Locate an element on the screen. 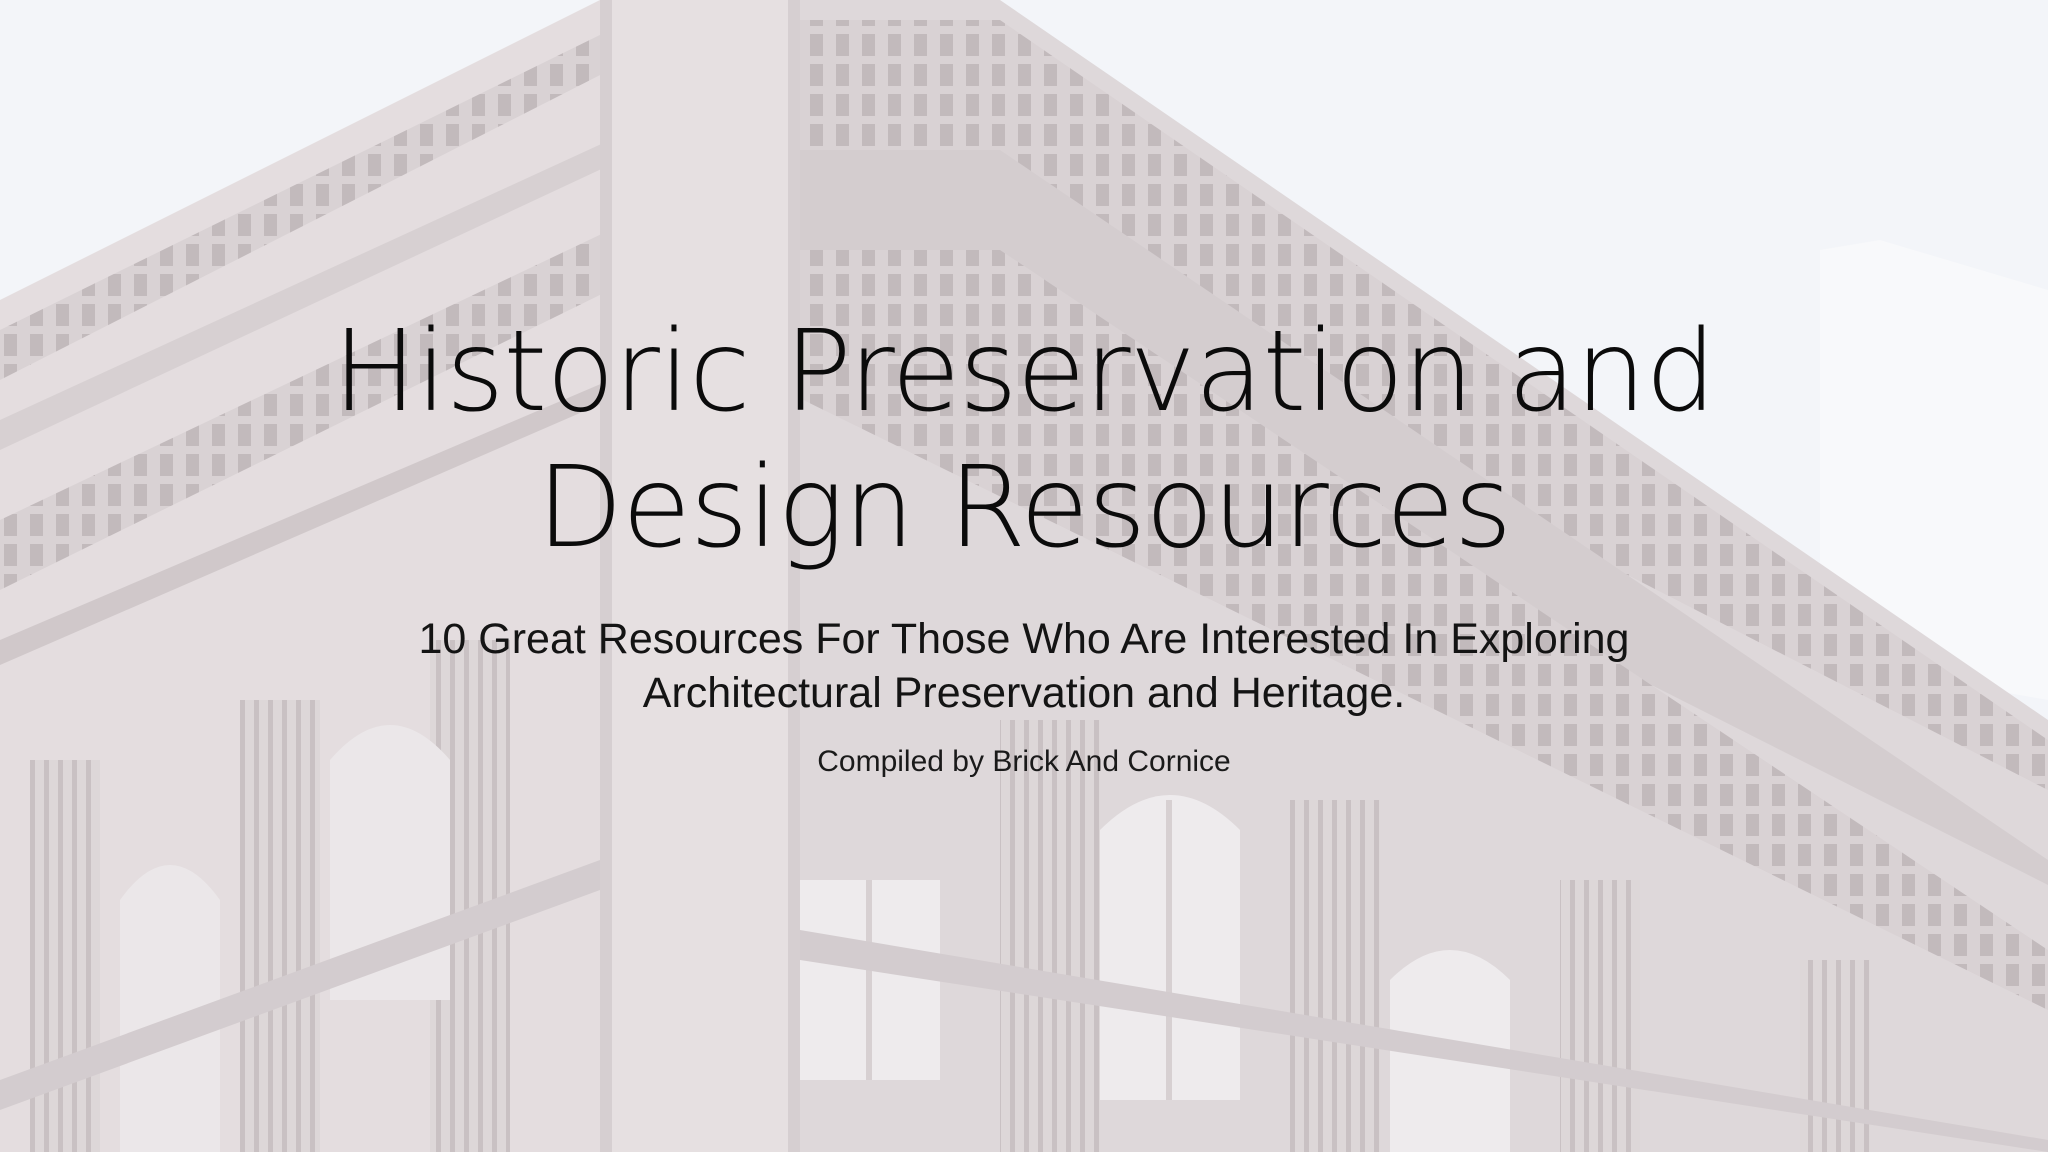 The width and height of the screenshot is (2048, 1152). title-line-2: Design Resources is located at coordinates (1024, 508).